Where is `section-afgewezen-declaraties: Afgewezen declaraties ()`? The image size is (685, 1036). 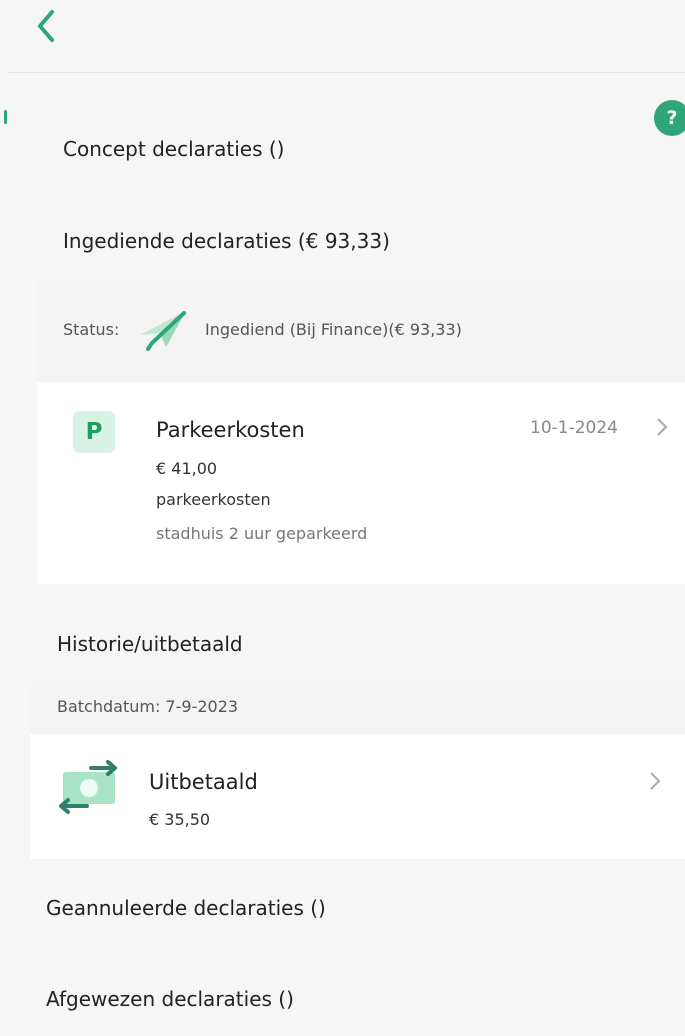
section-afgewezen-declaraties: Afgewezen declaraties () is located at coordinates (170, 999).